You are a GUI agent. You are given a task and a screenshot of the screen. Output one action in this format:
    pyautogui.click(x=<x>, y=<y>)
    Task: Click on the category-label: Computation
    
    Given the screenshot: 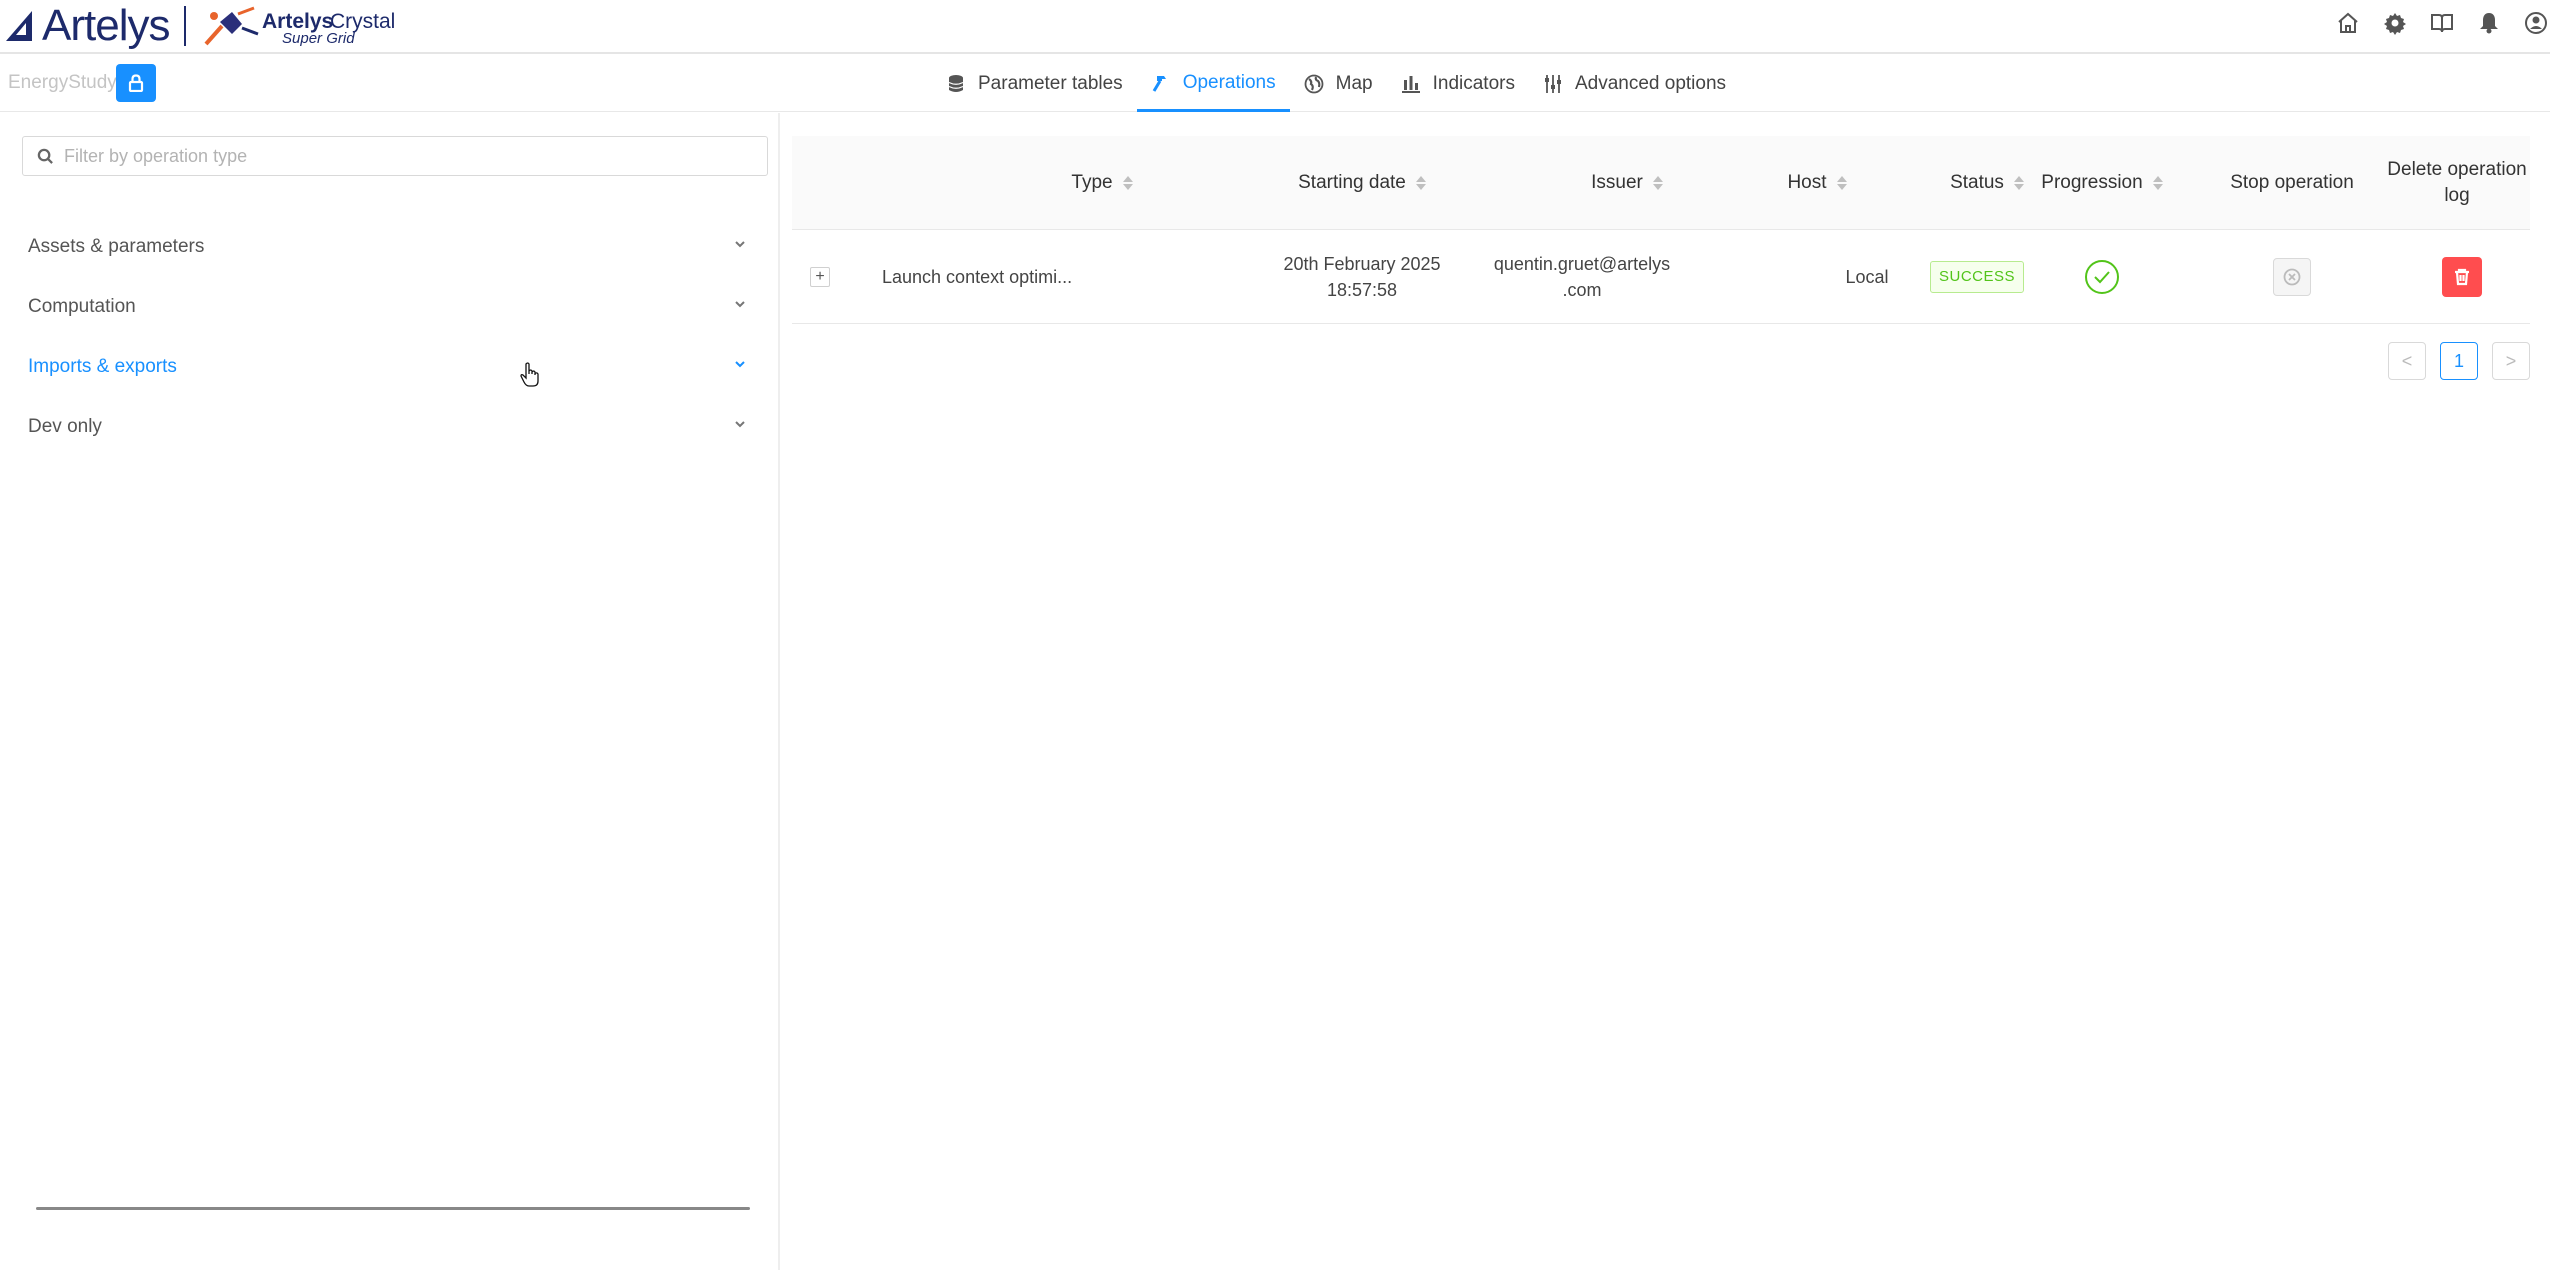 What is the action you would take?
    pyautogui.click(x=82, y=306)
    